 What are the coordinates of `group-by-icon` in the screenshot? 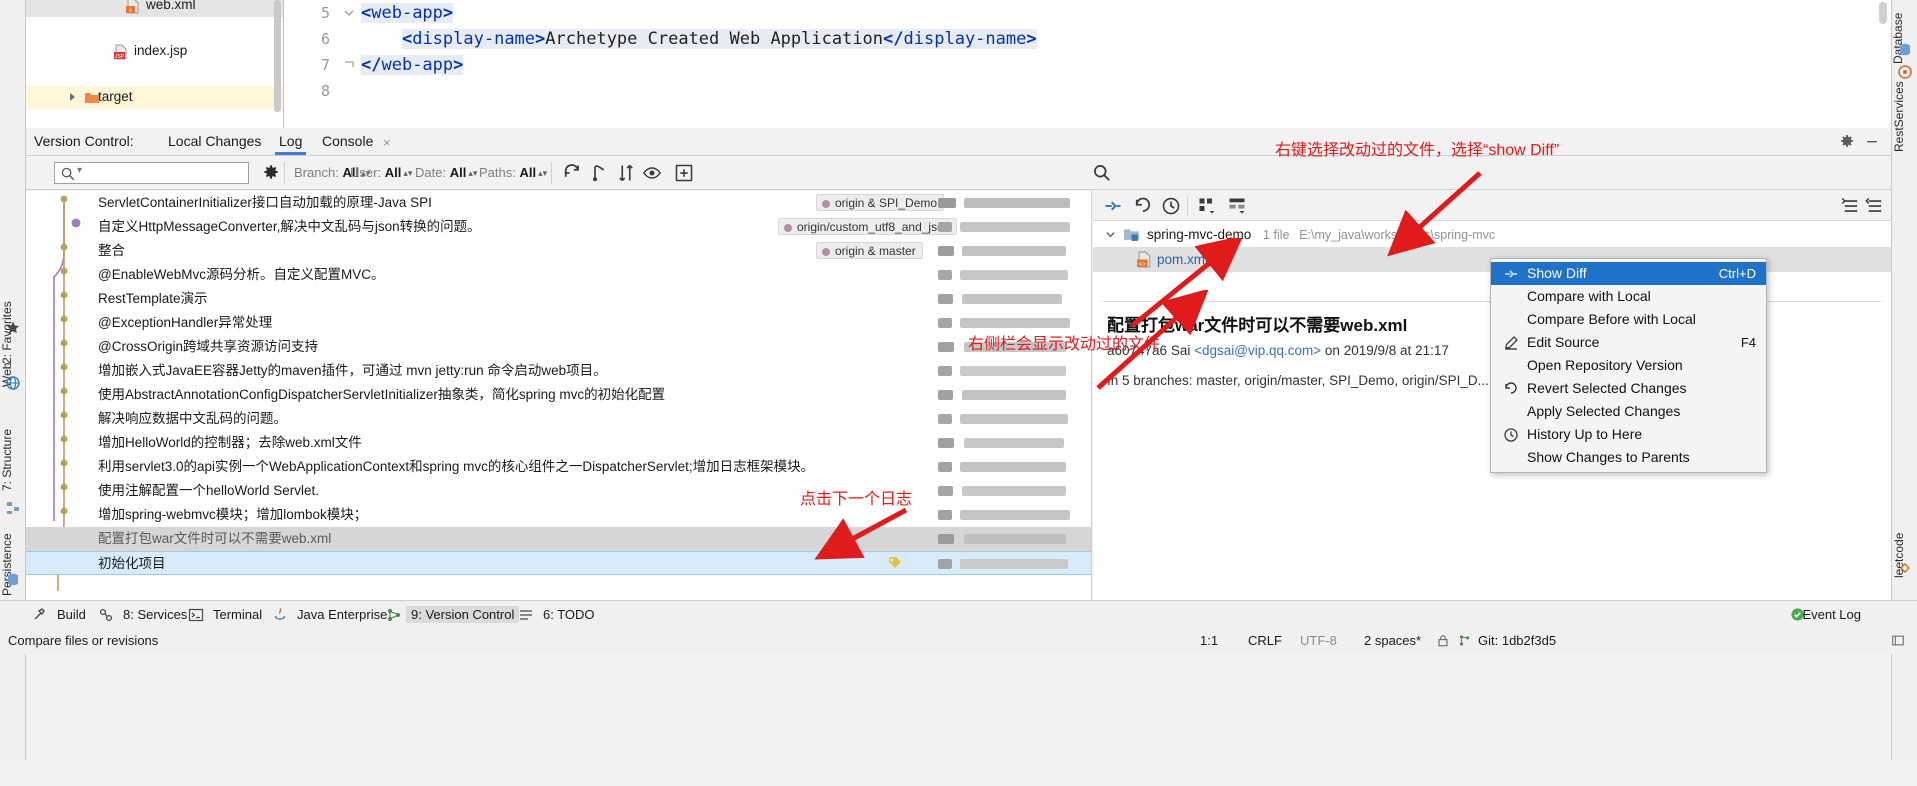 It's located at (1207, 206).